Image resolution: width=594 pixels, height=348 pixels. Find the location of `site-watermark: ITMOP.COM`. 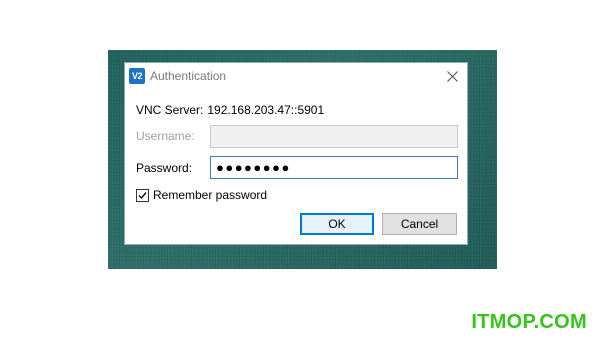

site-watermark: ITMOP.COM is located at coordinates (529, 322).